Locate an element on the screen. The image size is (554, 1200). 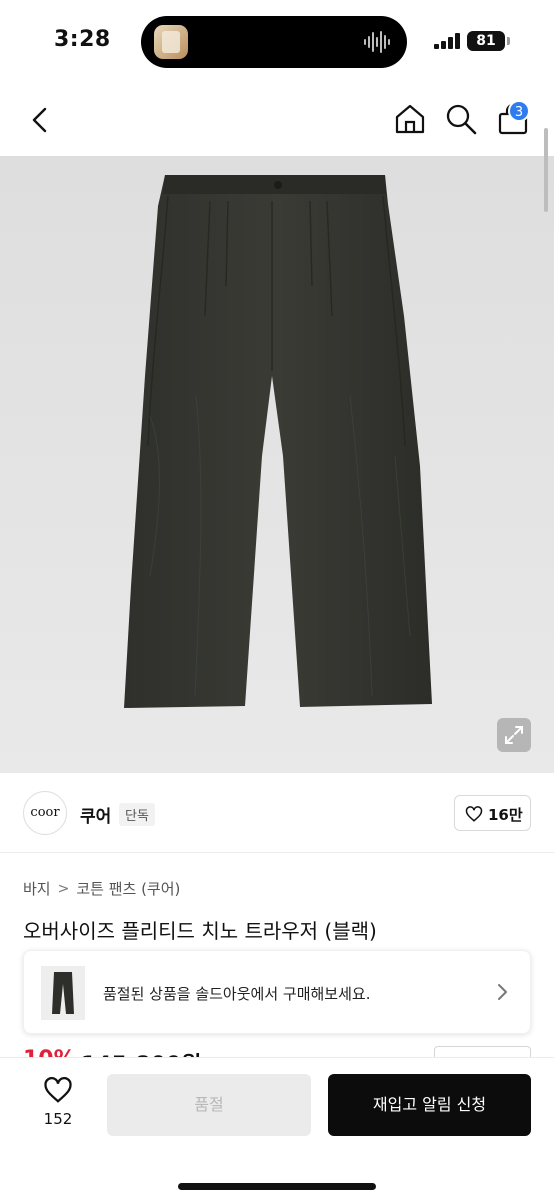
cellular-signal-icon is located at coordinates (447, 41).